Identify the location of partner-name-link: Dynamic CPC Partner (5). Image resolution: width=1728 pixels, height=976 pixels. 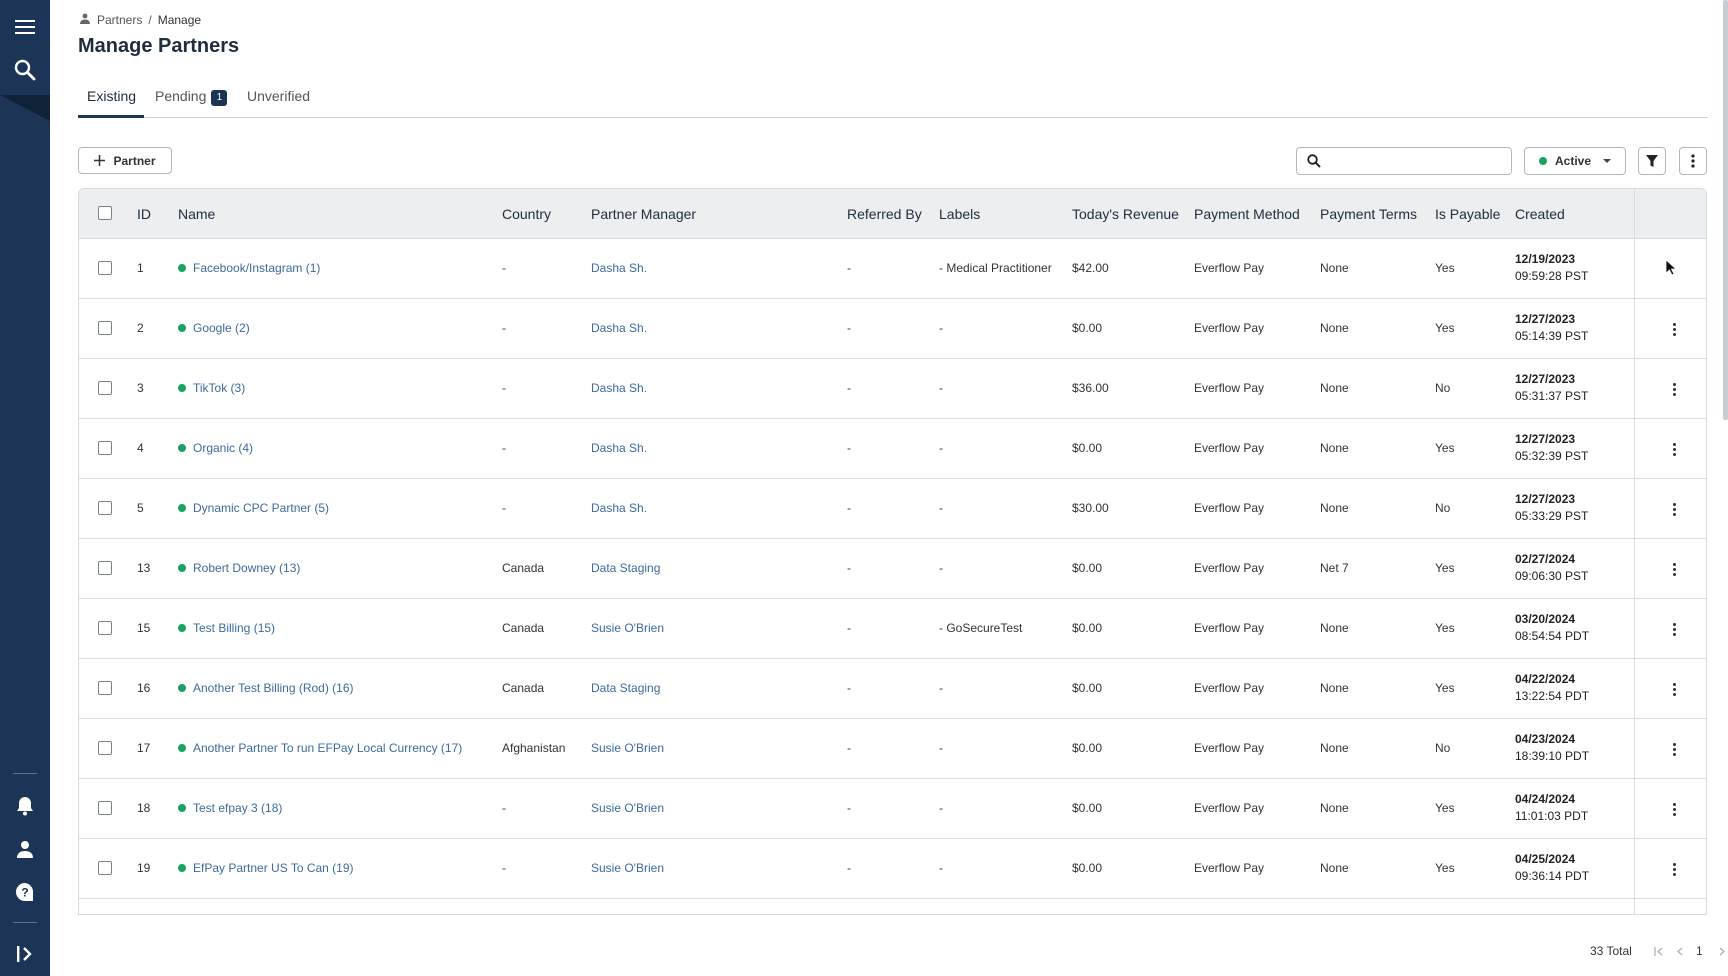
(253, 508).